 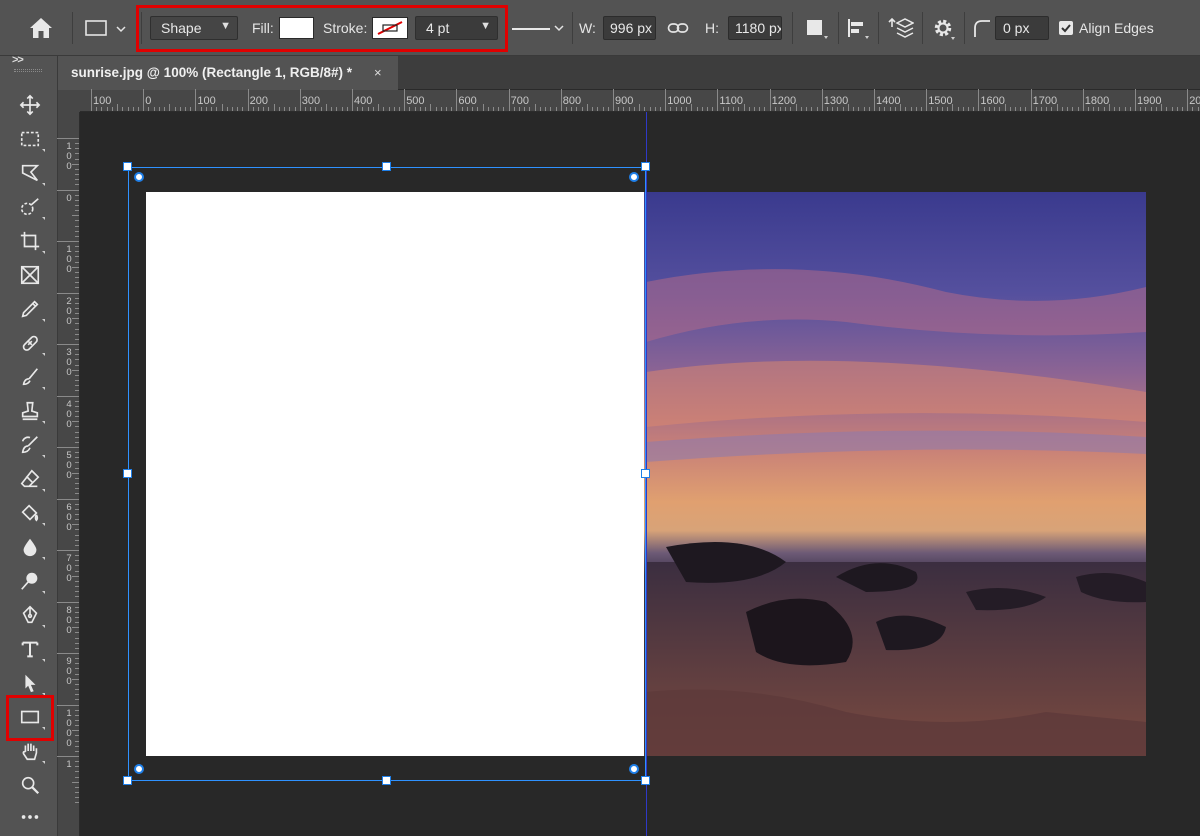 I want to click on arrow-icon, so click(x=30, y=683).